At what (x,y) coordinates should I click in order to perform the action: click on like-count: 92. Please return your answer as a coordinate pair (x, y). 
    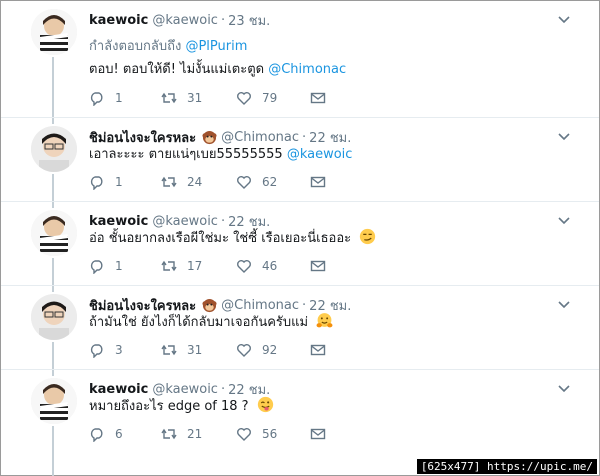
    Looking at the image, I should click on (270, 350).